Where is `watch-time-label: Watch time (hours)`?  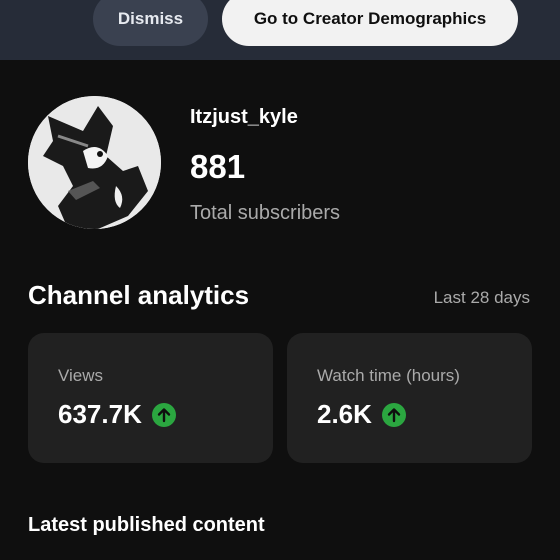 watch-time-label: Watch time (hours) is located at coordinates (388, 375).